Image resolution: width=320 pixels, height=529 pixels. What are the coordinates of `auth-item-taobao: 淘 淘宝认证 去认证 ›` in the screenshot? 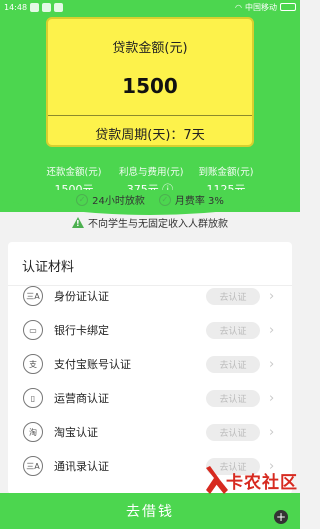 It's located at (150, 432).